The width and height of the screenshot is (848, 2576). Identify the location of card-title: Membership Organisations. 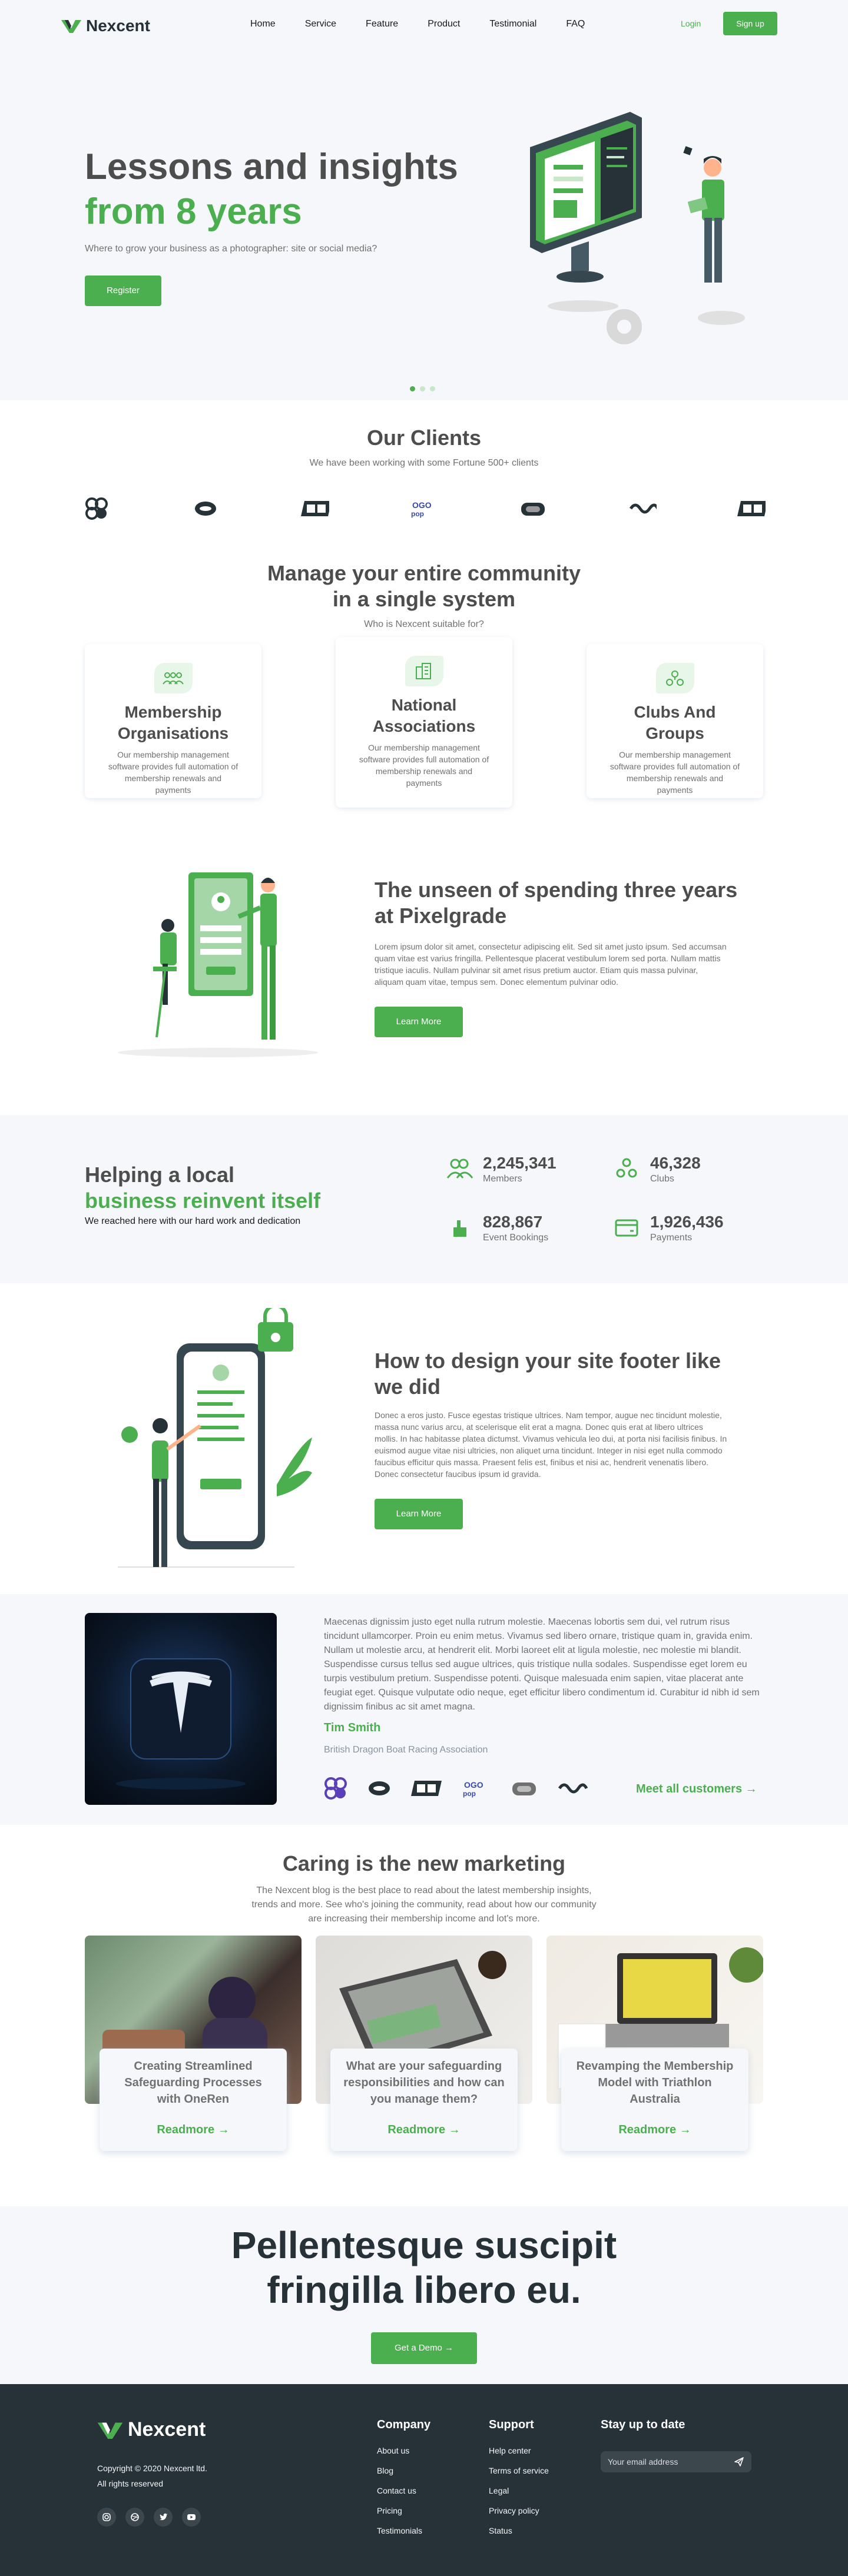
(173, 722).